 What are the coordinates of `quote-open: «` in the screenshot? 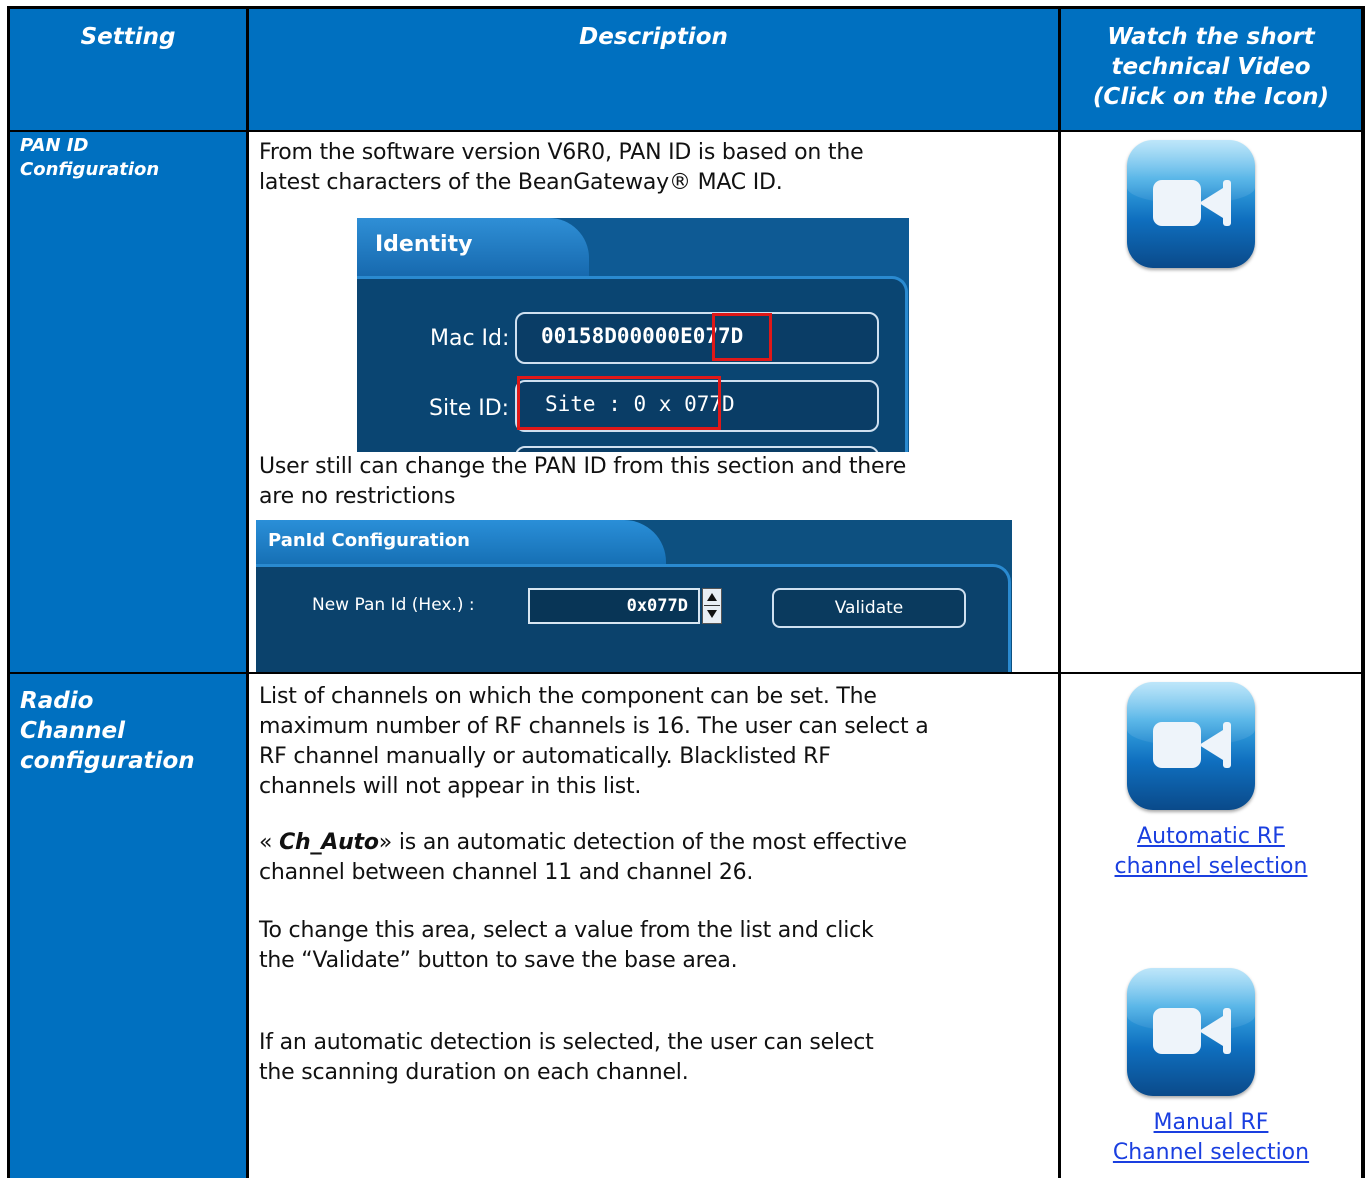 It's located at (269, 842).